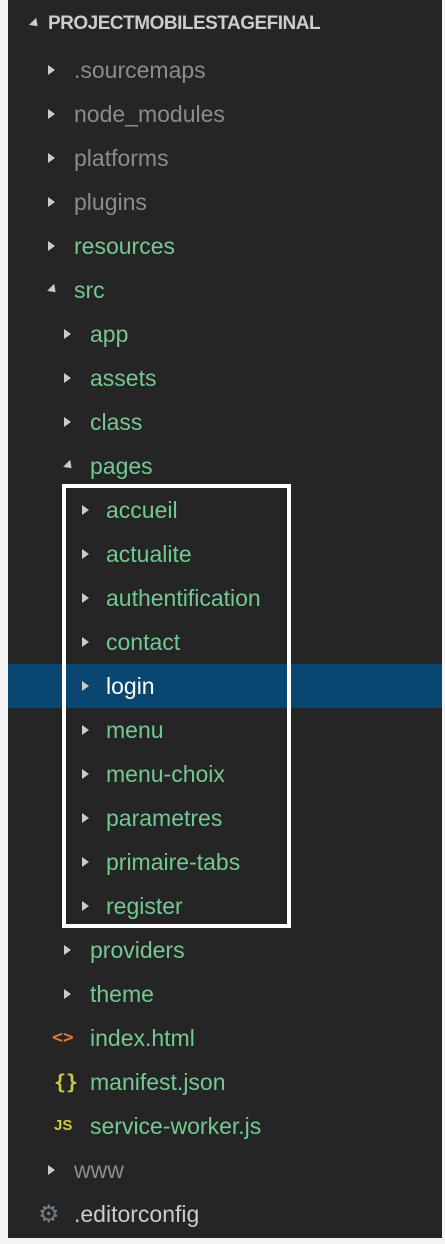  I want to click on tree-item-service-worker: JS service-worker.js, so click(225, 1126).